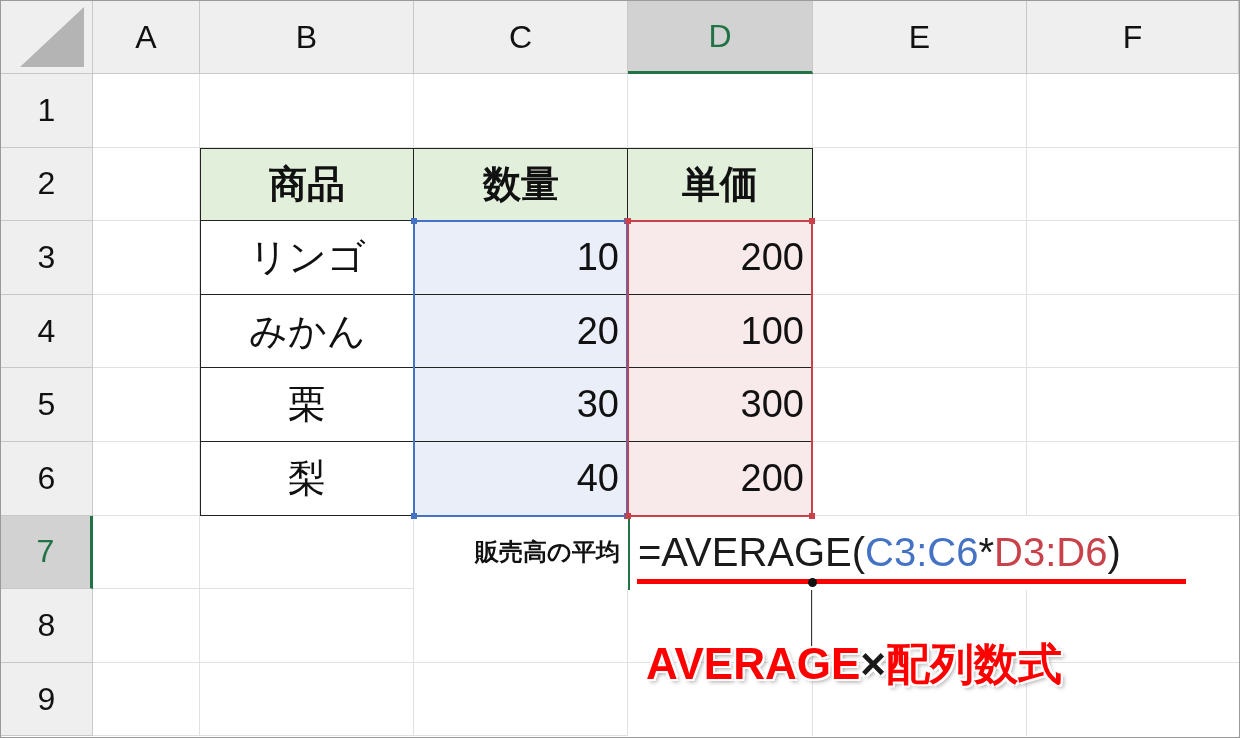  What do you see at coordinates (146, 37) in the screenshot?
I see `column-header: A` at bounding box center [146, 37].